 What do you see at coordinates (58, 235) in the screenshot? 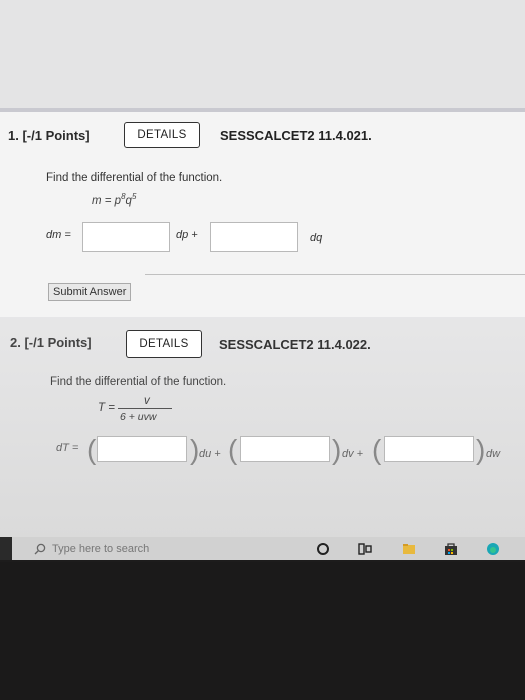
I see `dm-label: dm =` at bounding box center [58, 235].